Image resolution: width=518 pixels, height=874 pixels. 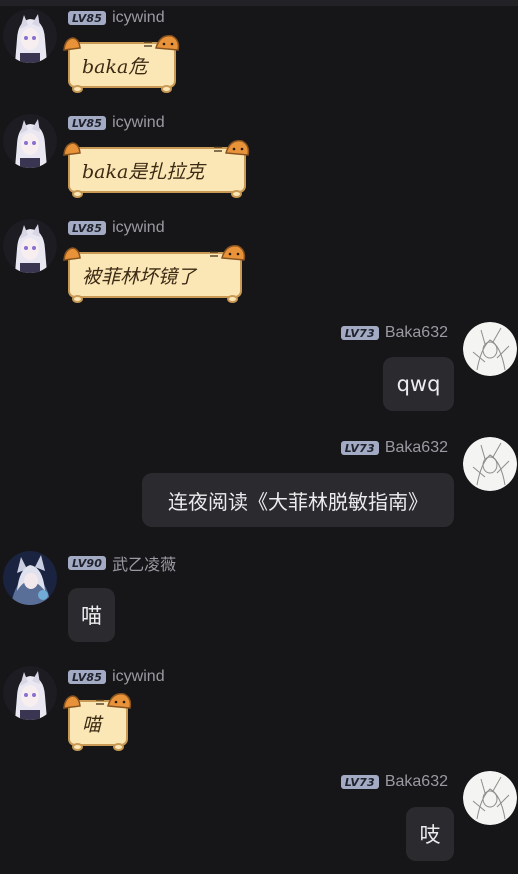 I want to click on cat-bubble: baka是扎拉克, so click(x=156, y=169).